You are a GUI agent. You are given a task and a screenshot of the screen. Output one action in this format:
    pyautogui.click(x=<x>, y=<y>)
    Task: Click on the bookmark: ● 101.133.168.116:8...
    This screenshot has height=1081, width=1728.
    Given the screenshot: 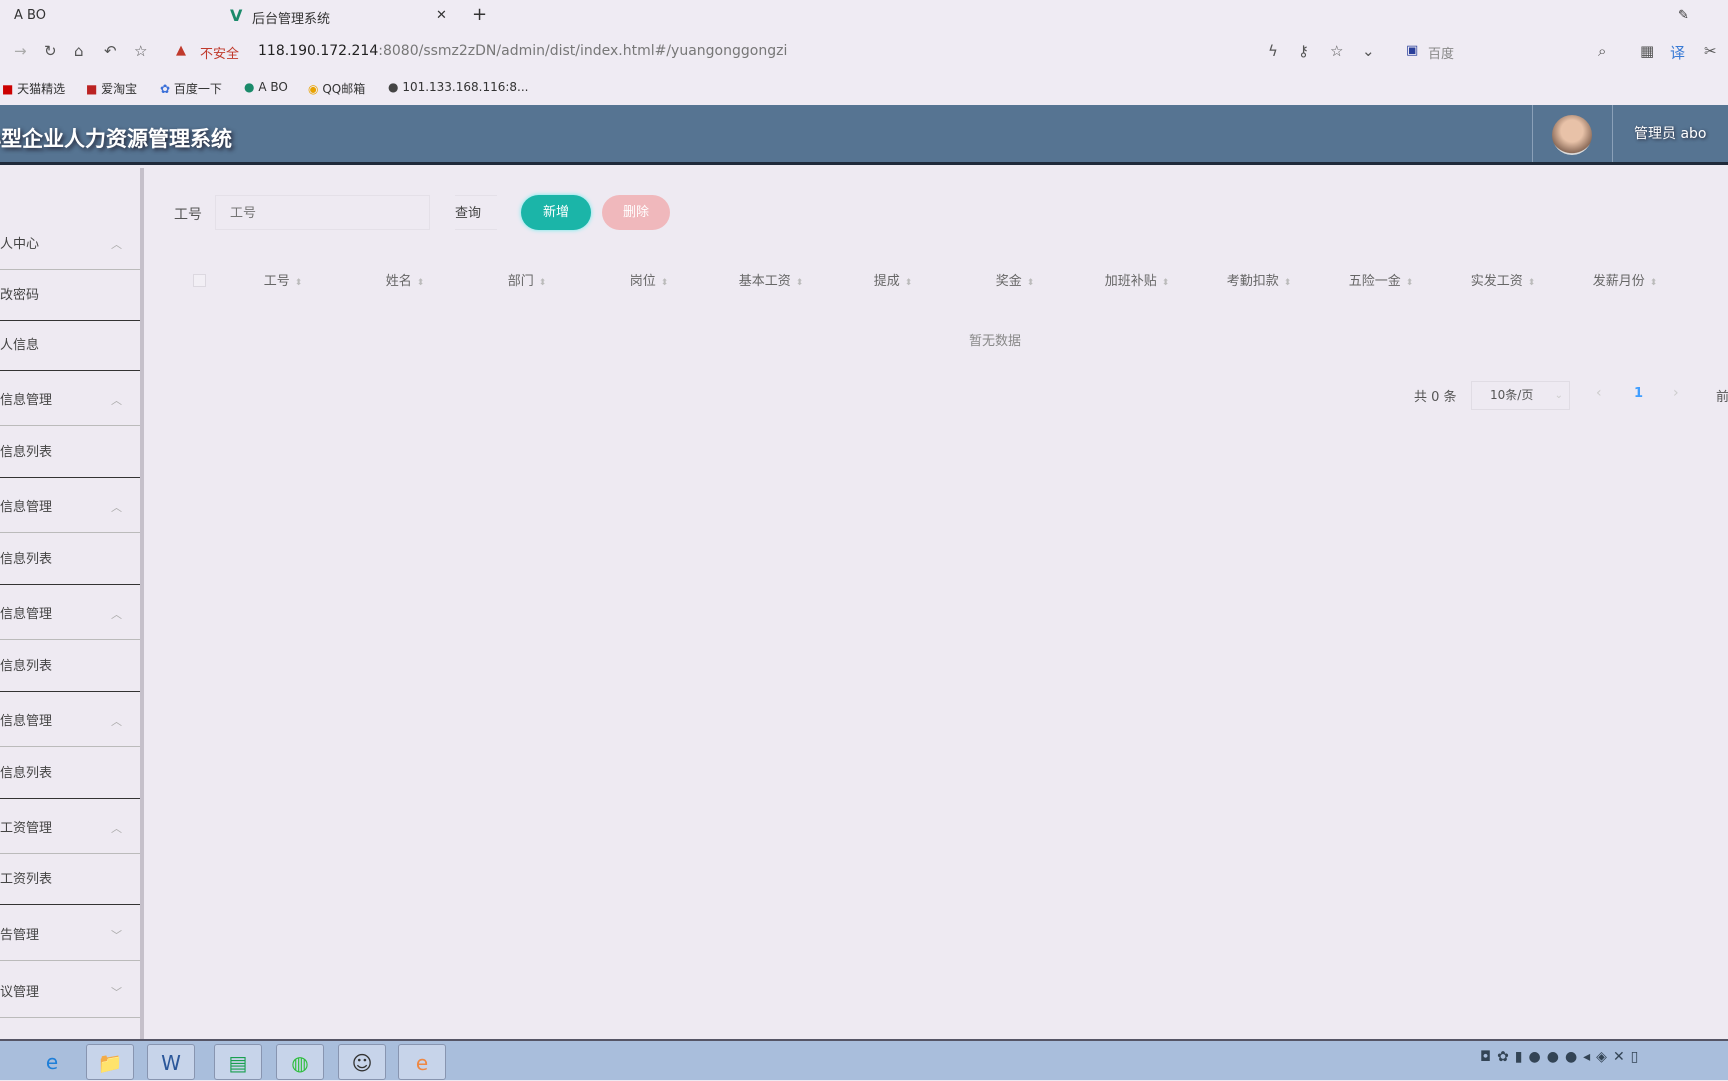 What is the action you would take?
    pyautogui.click(x=458, y=87)
    